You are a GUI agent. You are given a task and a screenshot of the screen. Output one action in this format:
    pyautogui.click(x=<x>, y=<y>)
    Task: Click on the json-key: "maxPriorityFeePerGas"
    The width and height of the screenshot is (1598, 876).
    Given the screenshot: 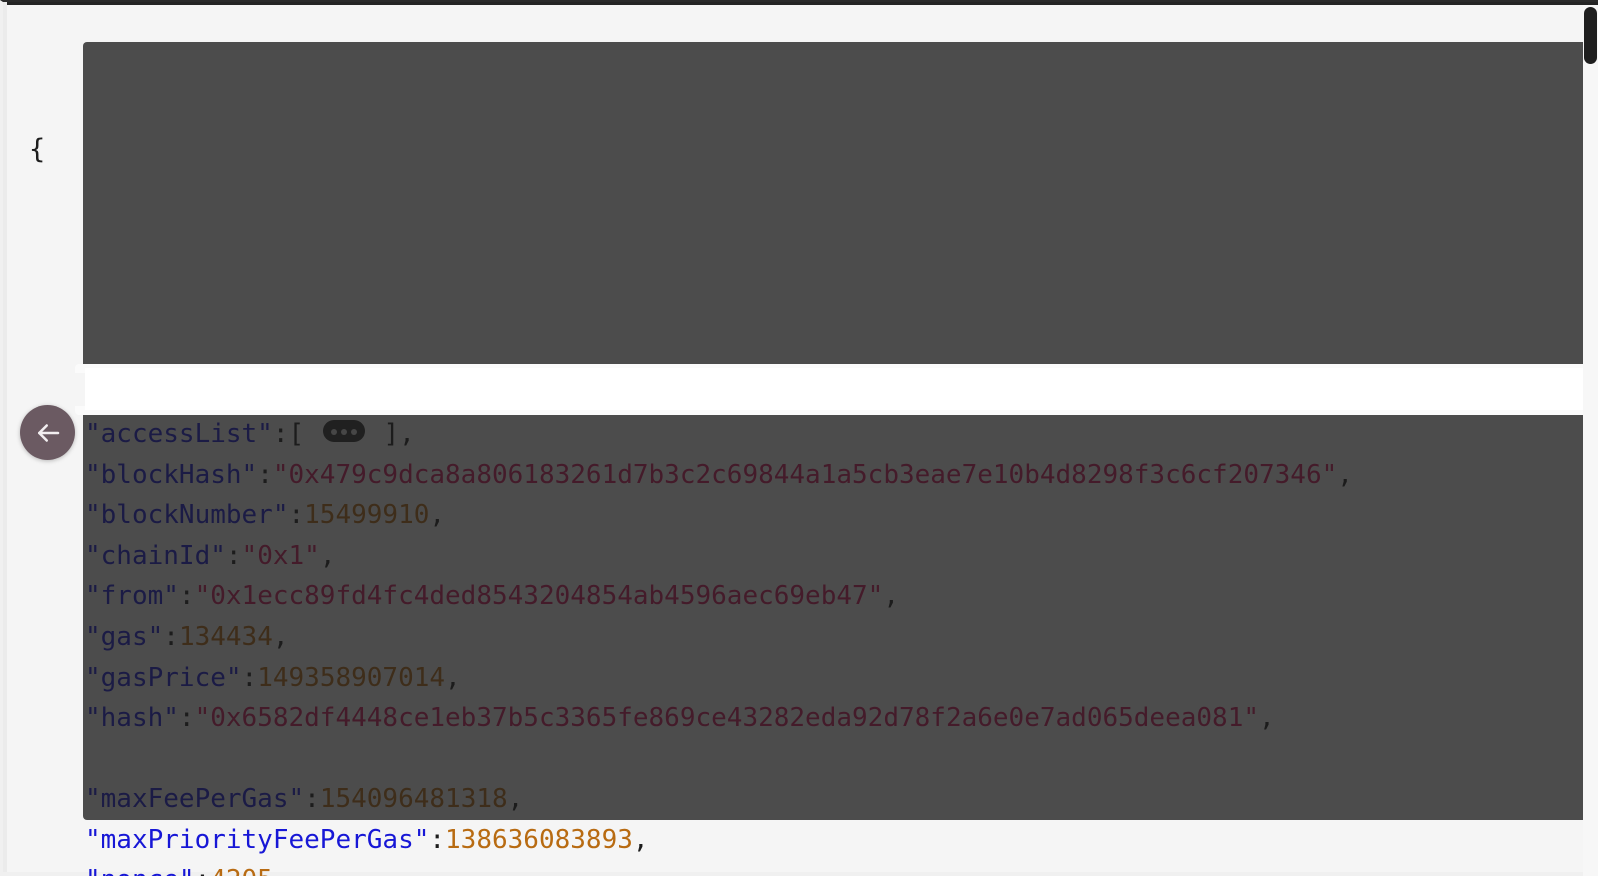 What is the action you would take?
    pyautogui.click(x=257, y=839)
    